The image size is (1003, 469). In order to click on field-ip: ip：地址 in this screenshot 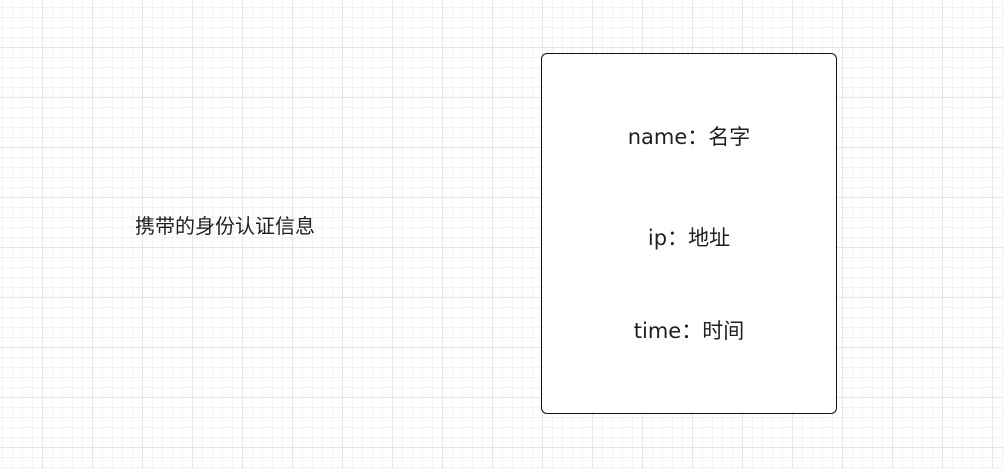, I will do `click(689, 238)`.